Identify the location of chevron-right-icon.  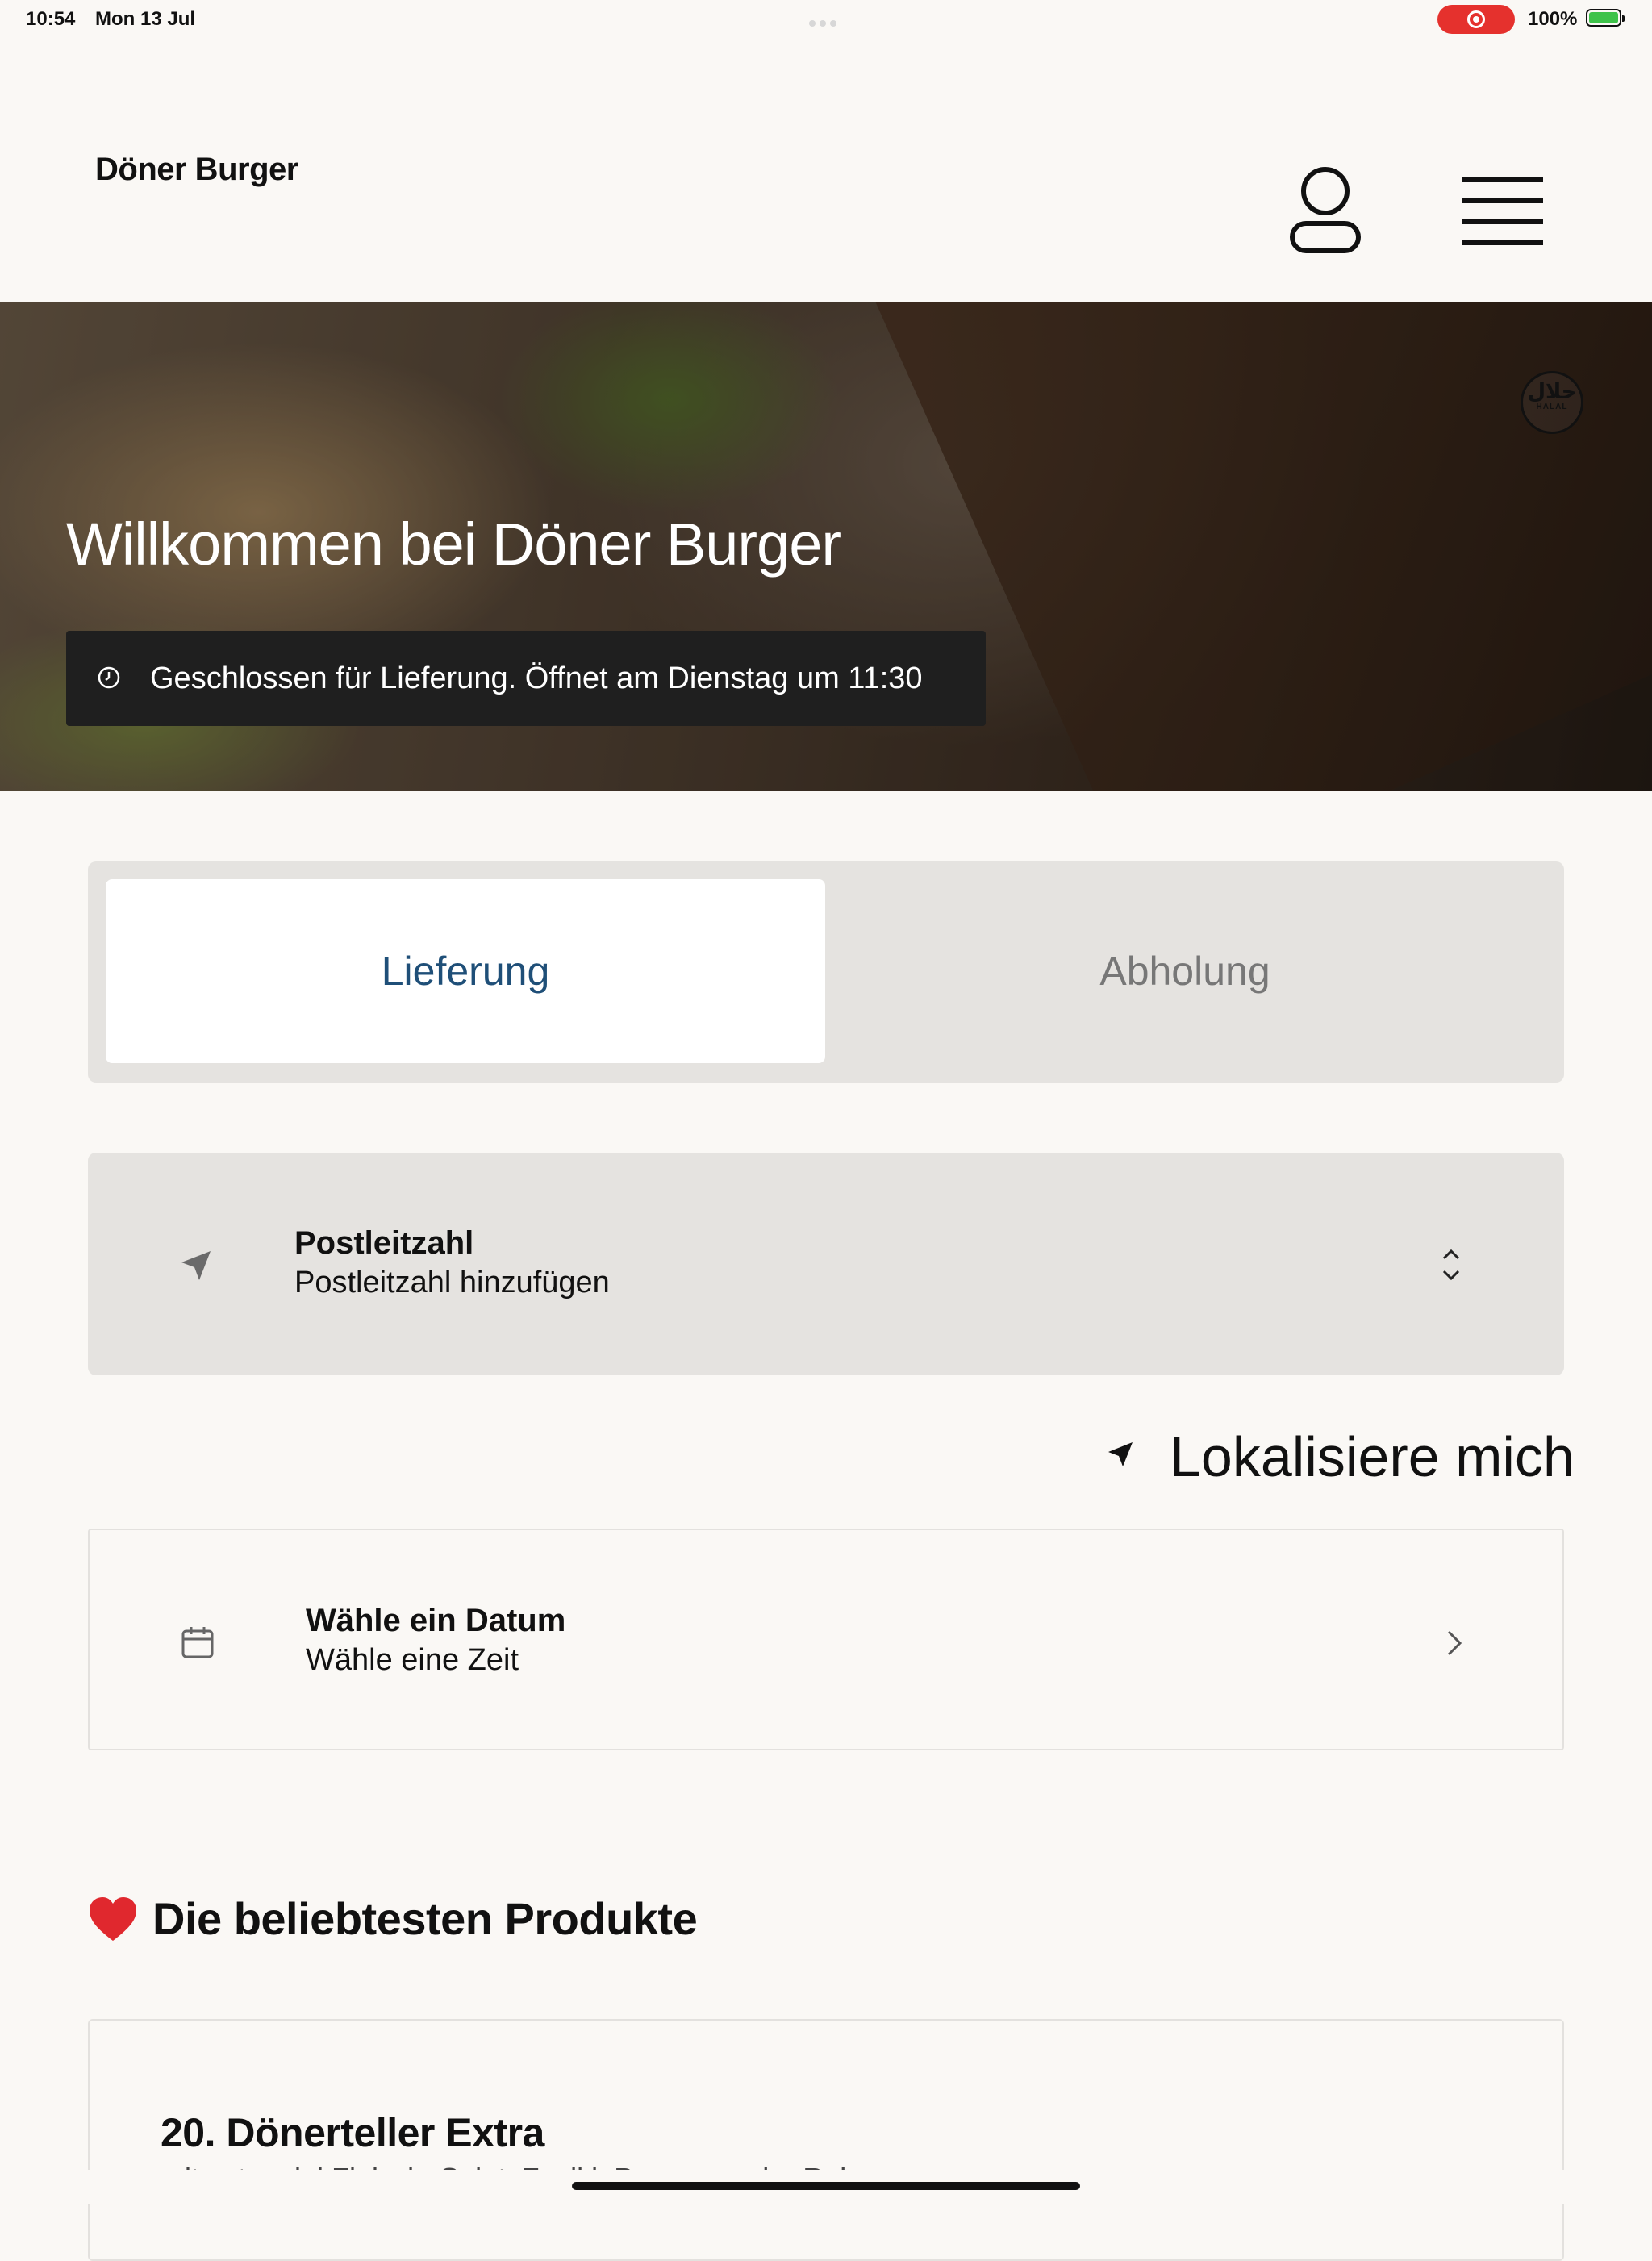
(1454, 1643).